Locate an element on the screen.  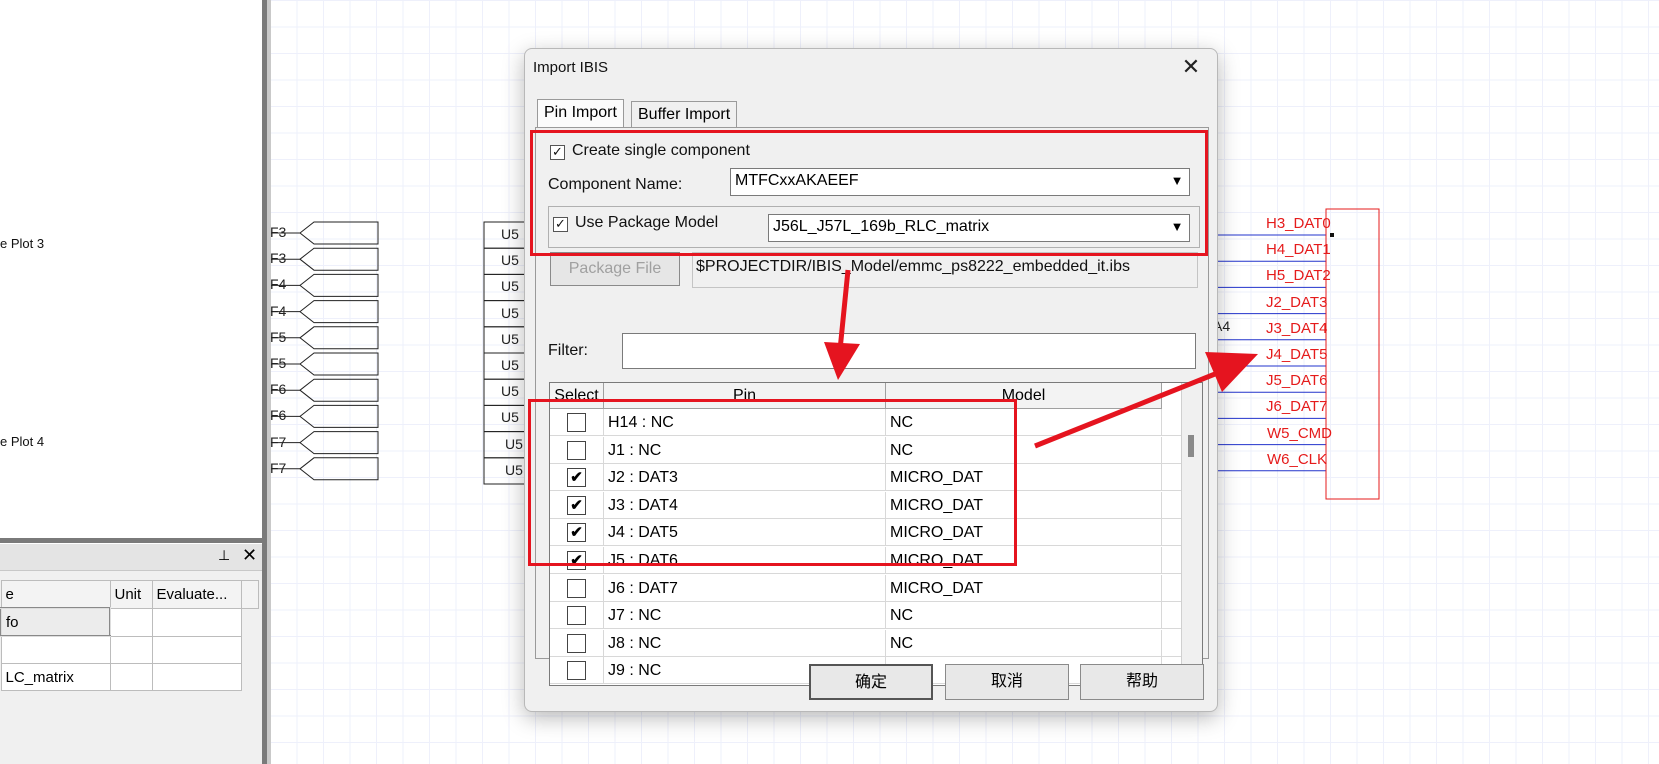
ok-button: 确定 is located at coordinates (871, 682).